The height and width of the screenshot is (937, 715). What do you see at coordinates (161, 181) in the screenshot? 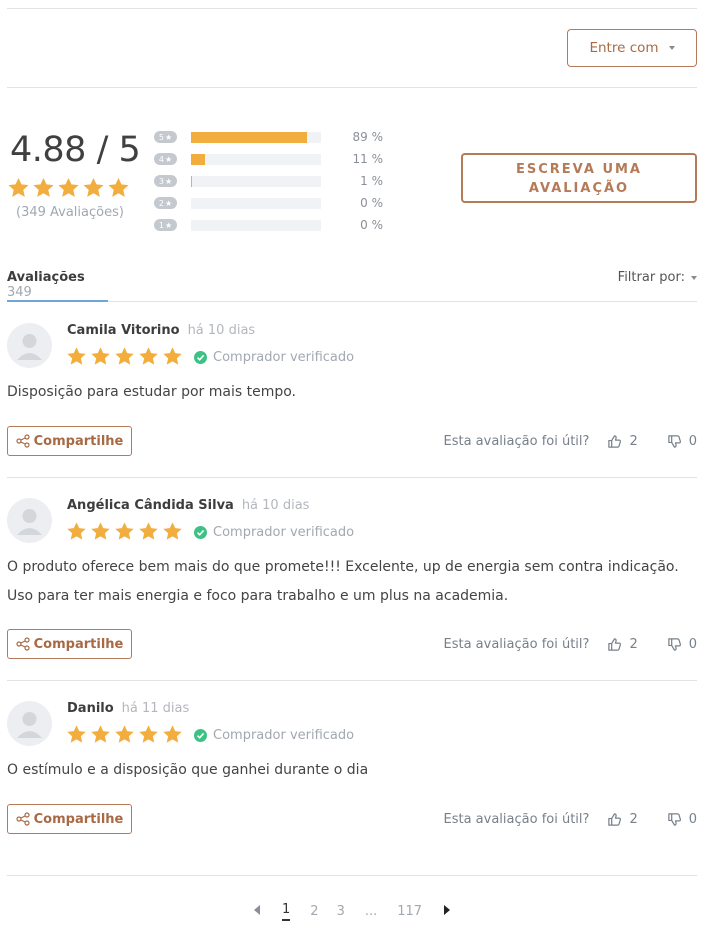
I see `star-level-number: 3` at bounding box center [161, 181].